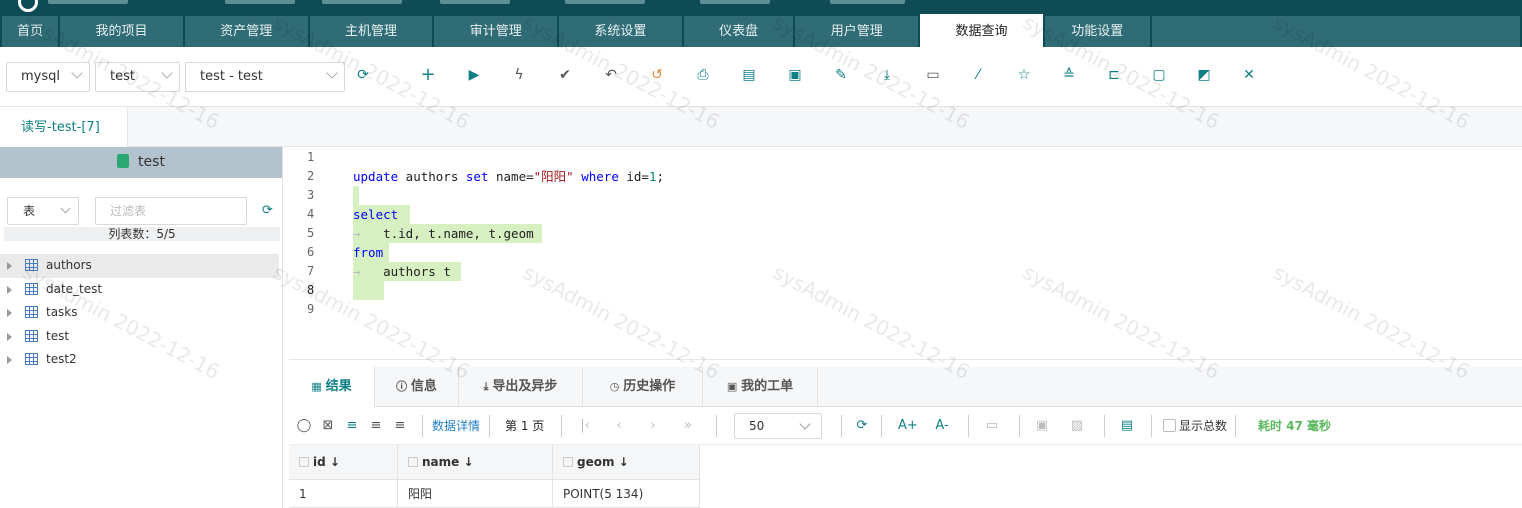 This screenshot has width=1522, height=508. What do you see at coordinates (432, 176) in the screenshot?
I see `identifier: authors` at bounding box center [432, 176].